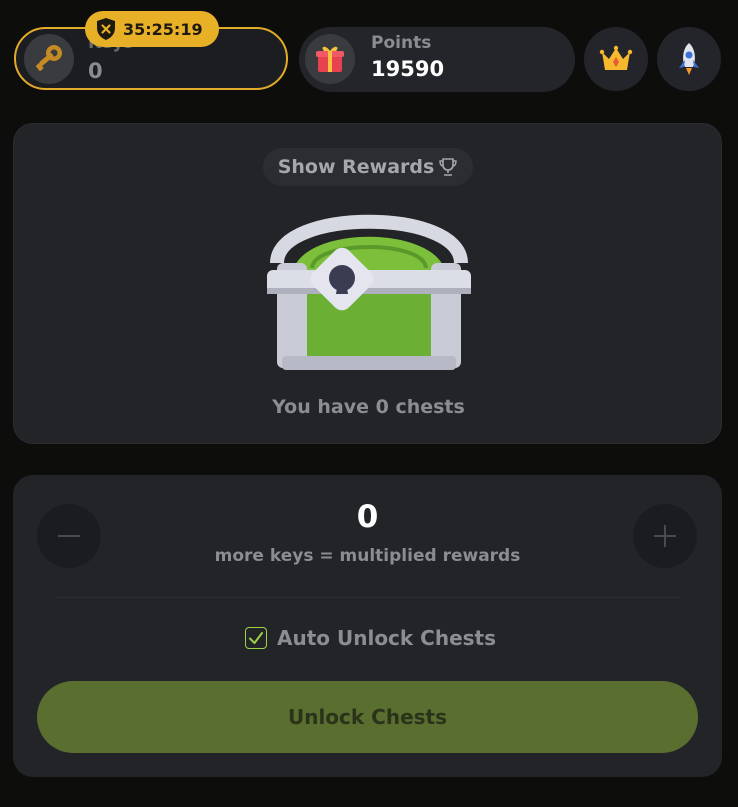 The height and width of the screenshot is (807, 738). I want to click on auto-unlock-label: Auto Unlock Chests, so click(387, 638).